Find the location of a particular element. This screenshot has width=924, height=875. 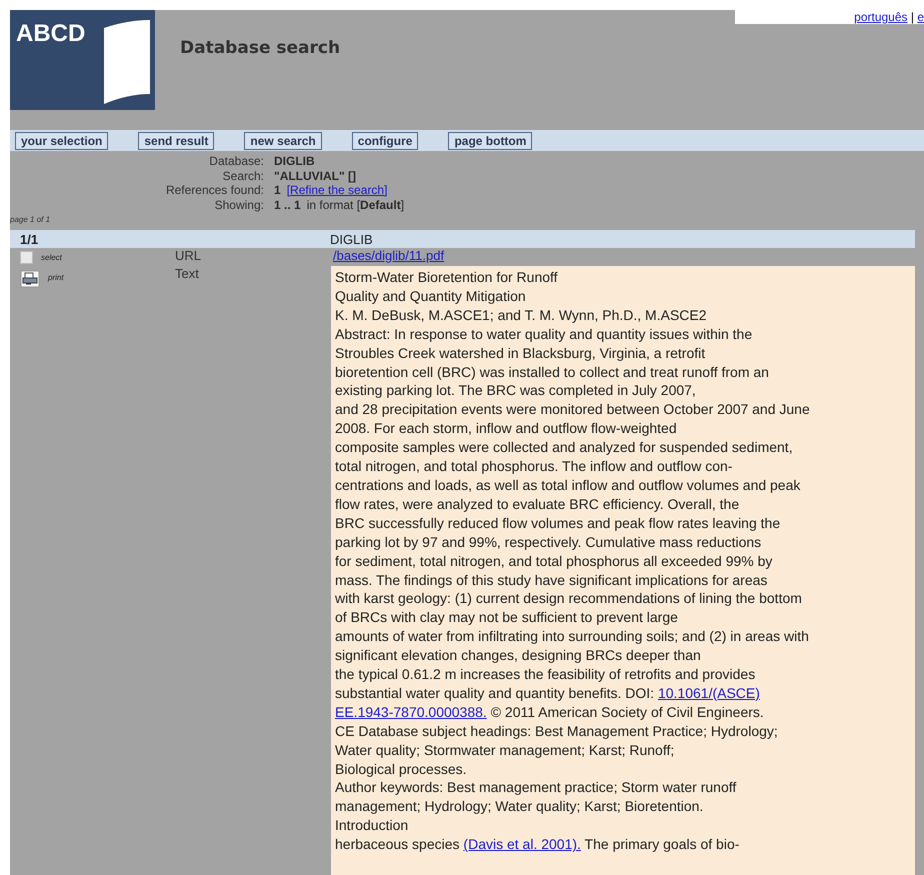

toolbar-button: configure is located at coordinates (385, 141).